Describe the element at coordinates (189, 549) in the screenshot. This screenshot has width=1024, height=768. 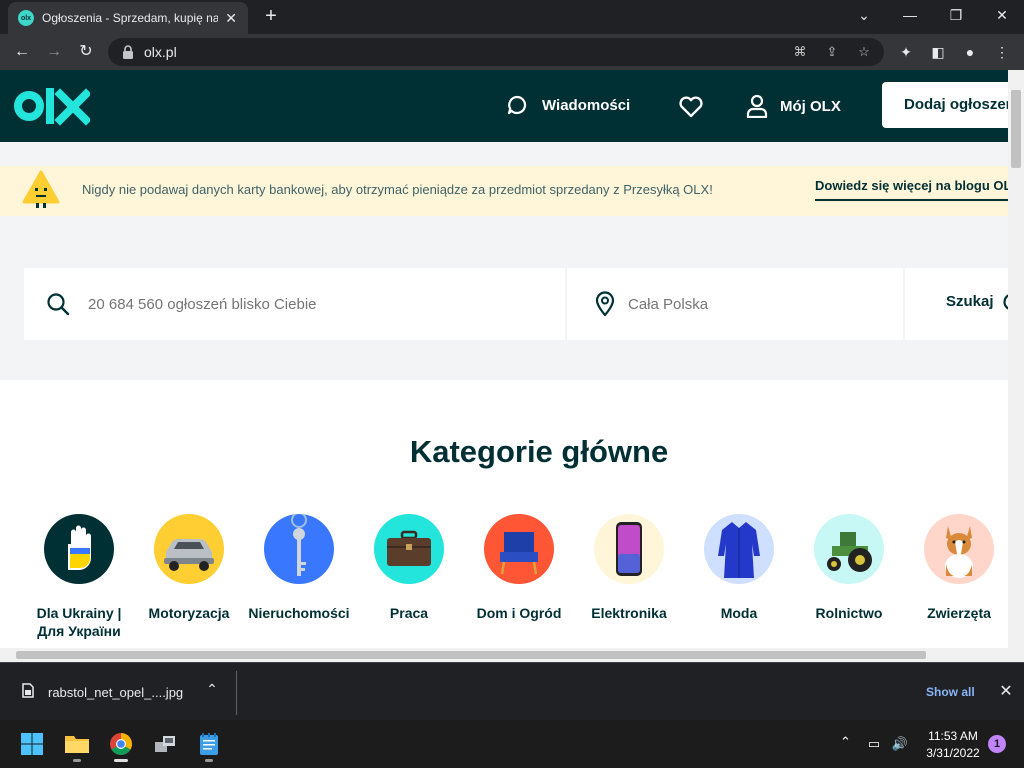
I see `car-icon` at that location.